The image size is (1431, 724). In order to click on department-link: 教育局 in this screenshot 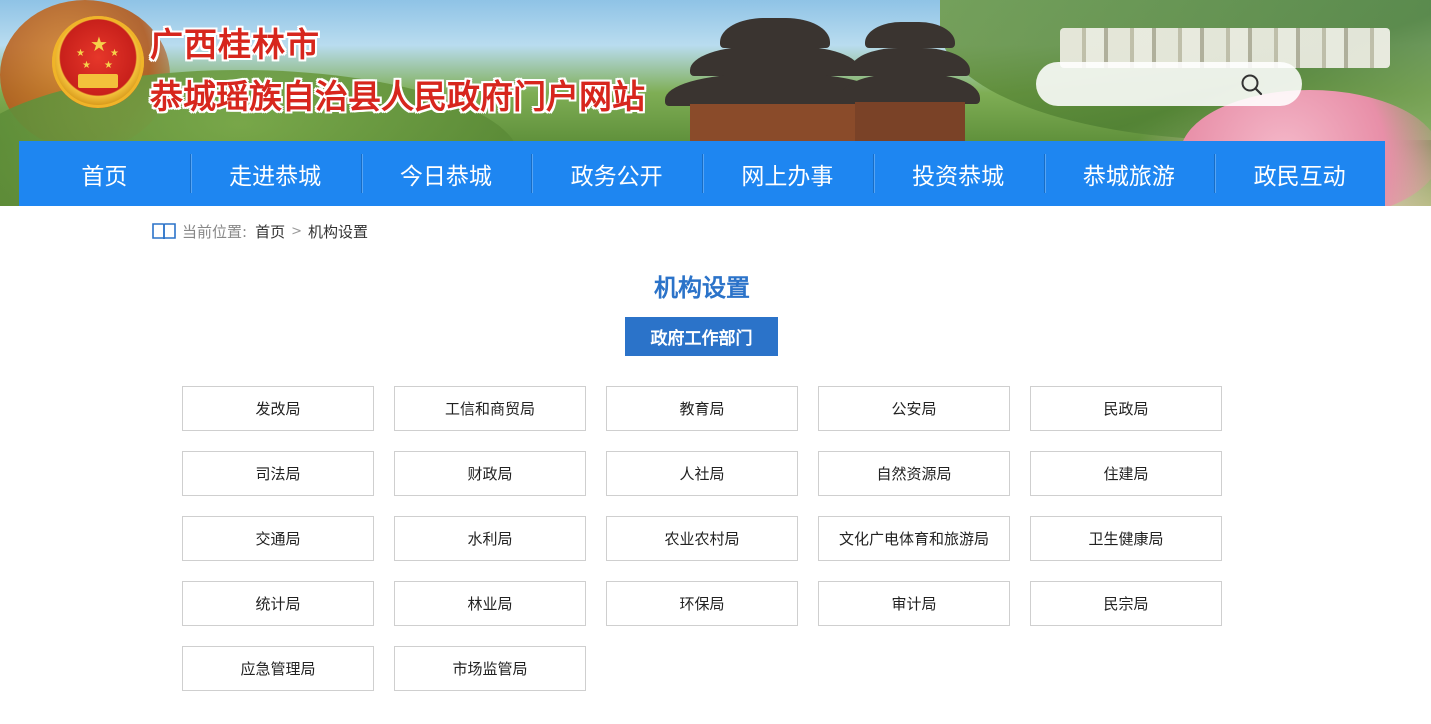, I will do `click(702, 408)`.